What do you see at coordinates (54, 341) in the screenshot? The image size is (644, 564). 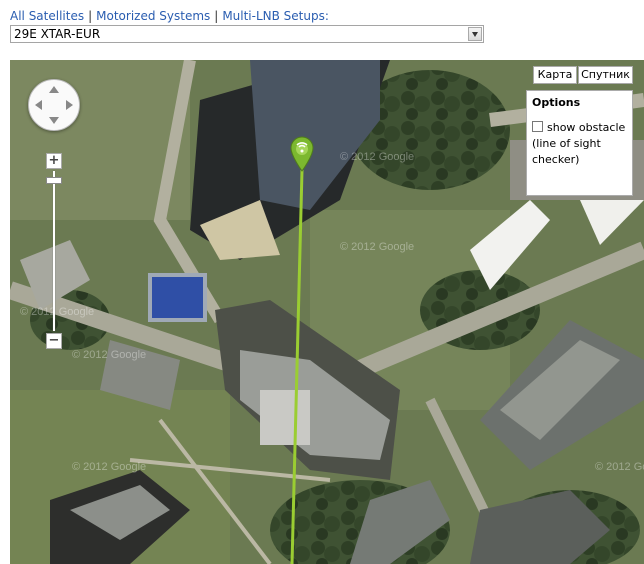 I see `zoom-out-button: −` at bounding box center [54, 341].